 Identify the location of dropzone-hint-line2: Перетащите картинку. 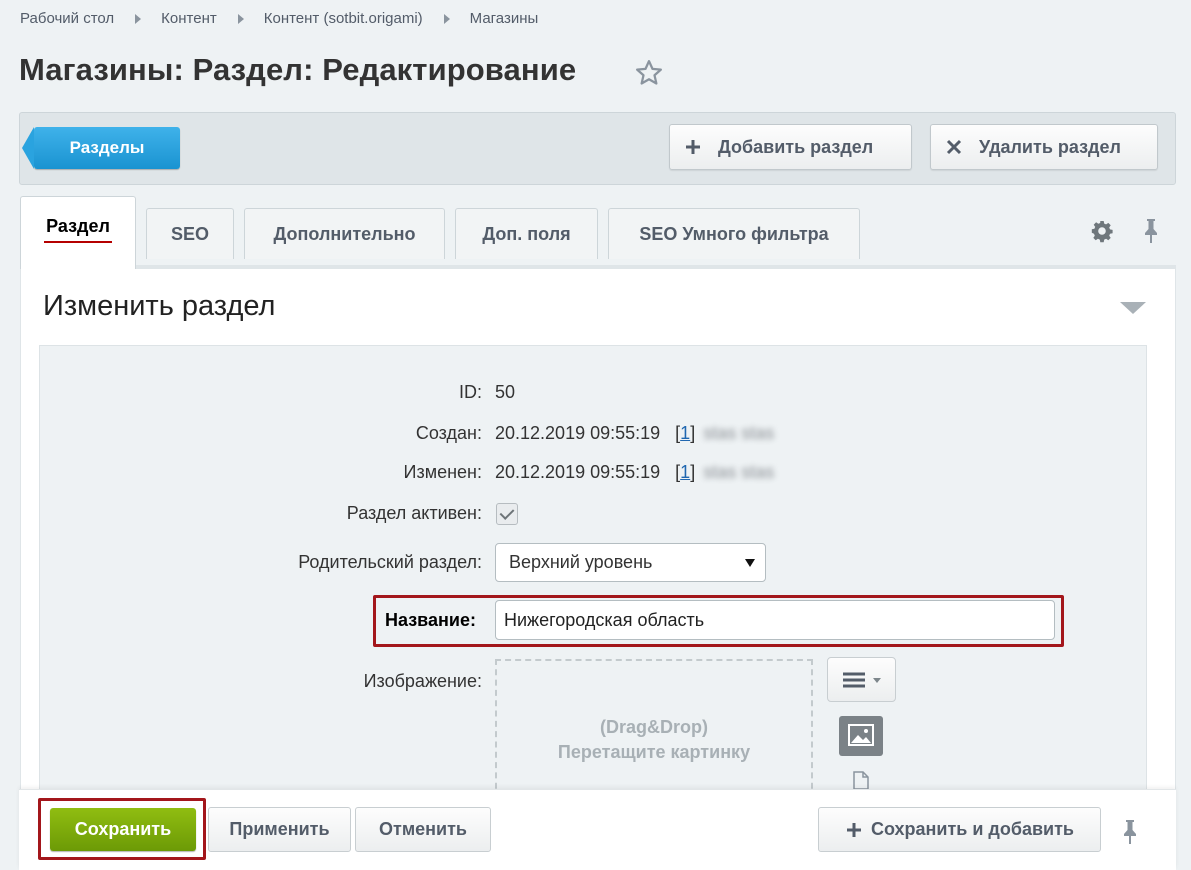
(654, 752).